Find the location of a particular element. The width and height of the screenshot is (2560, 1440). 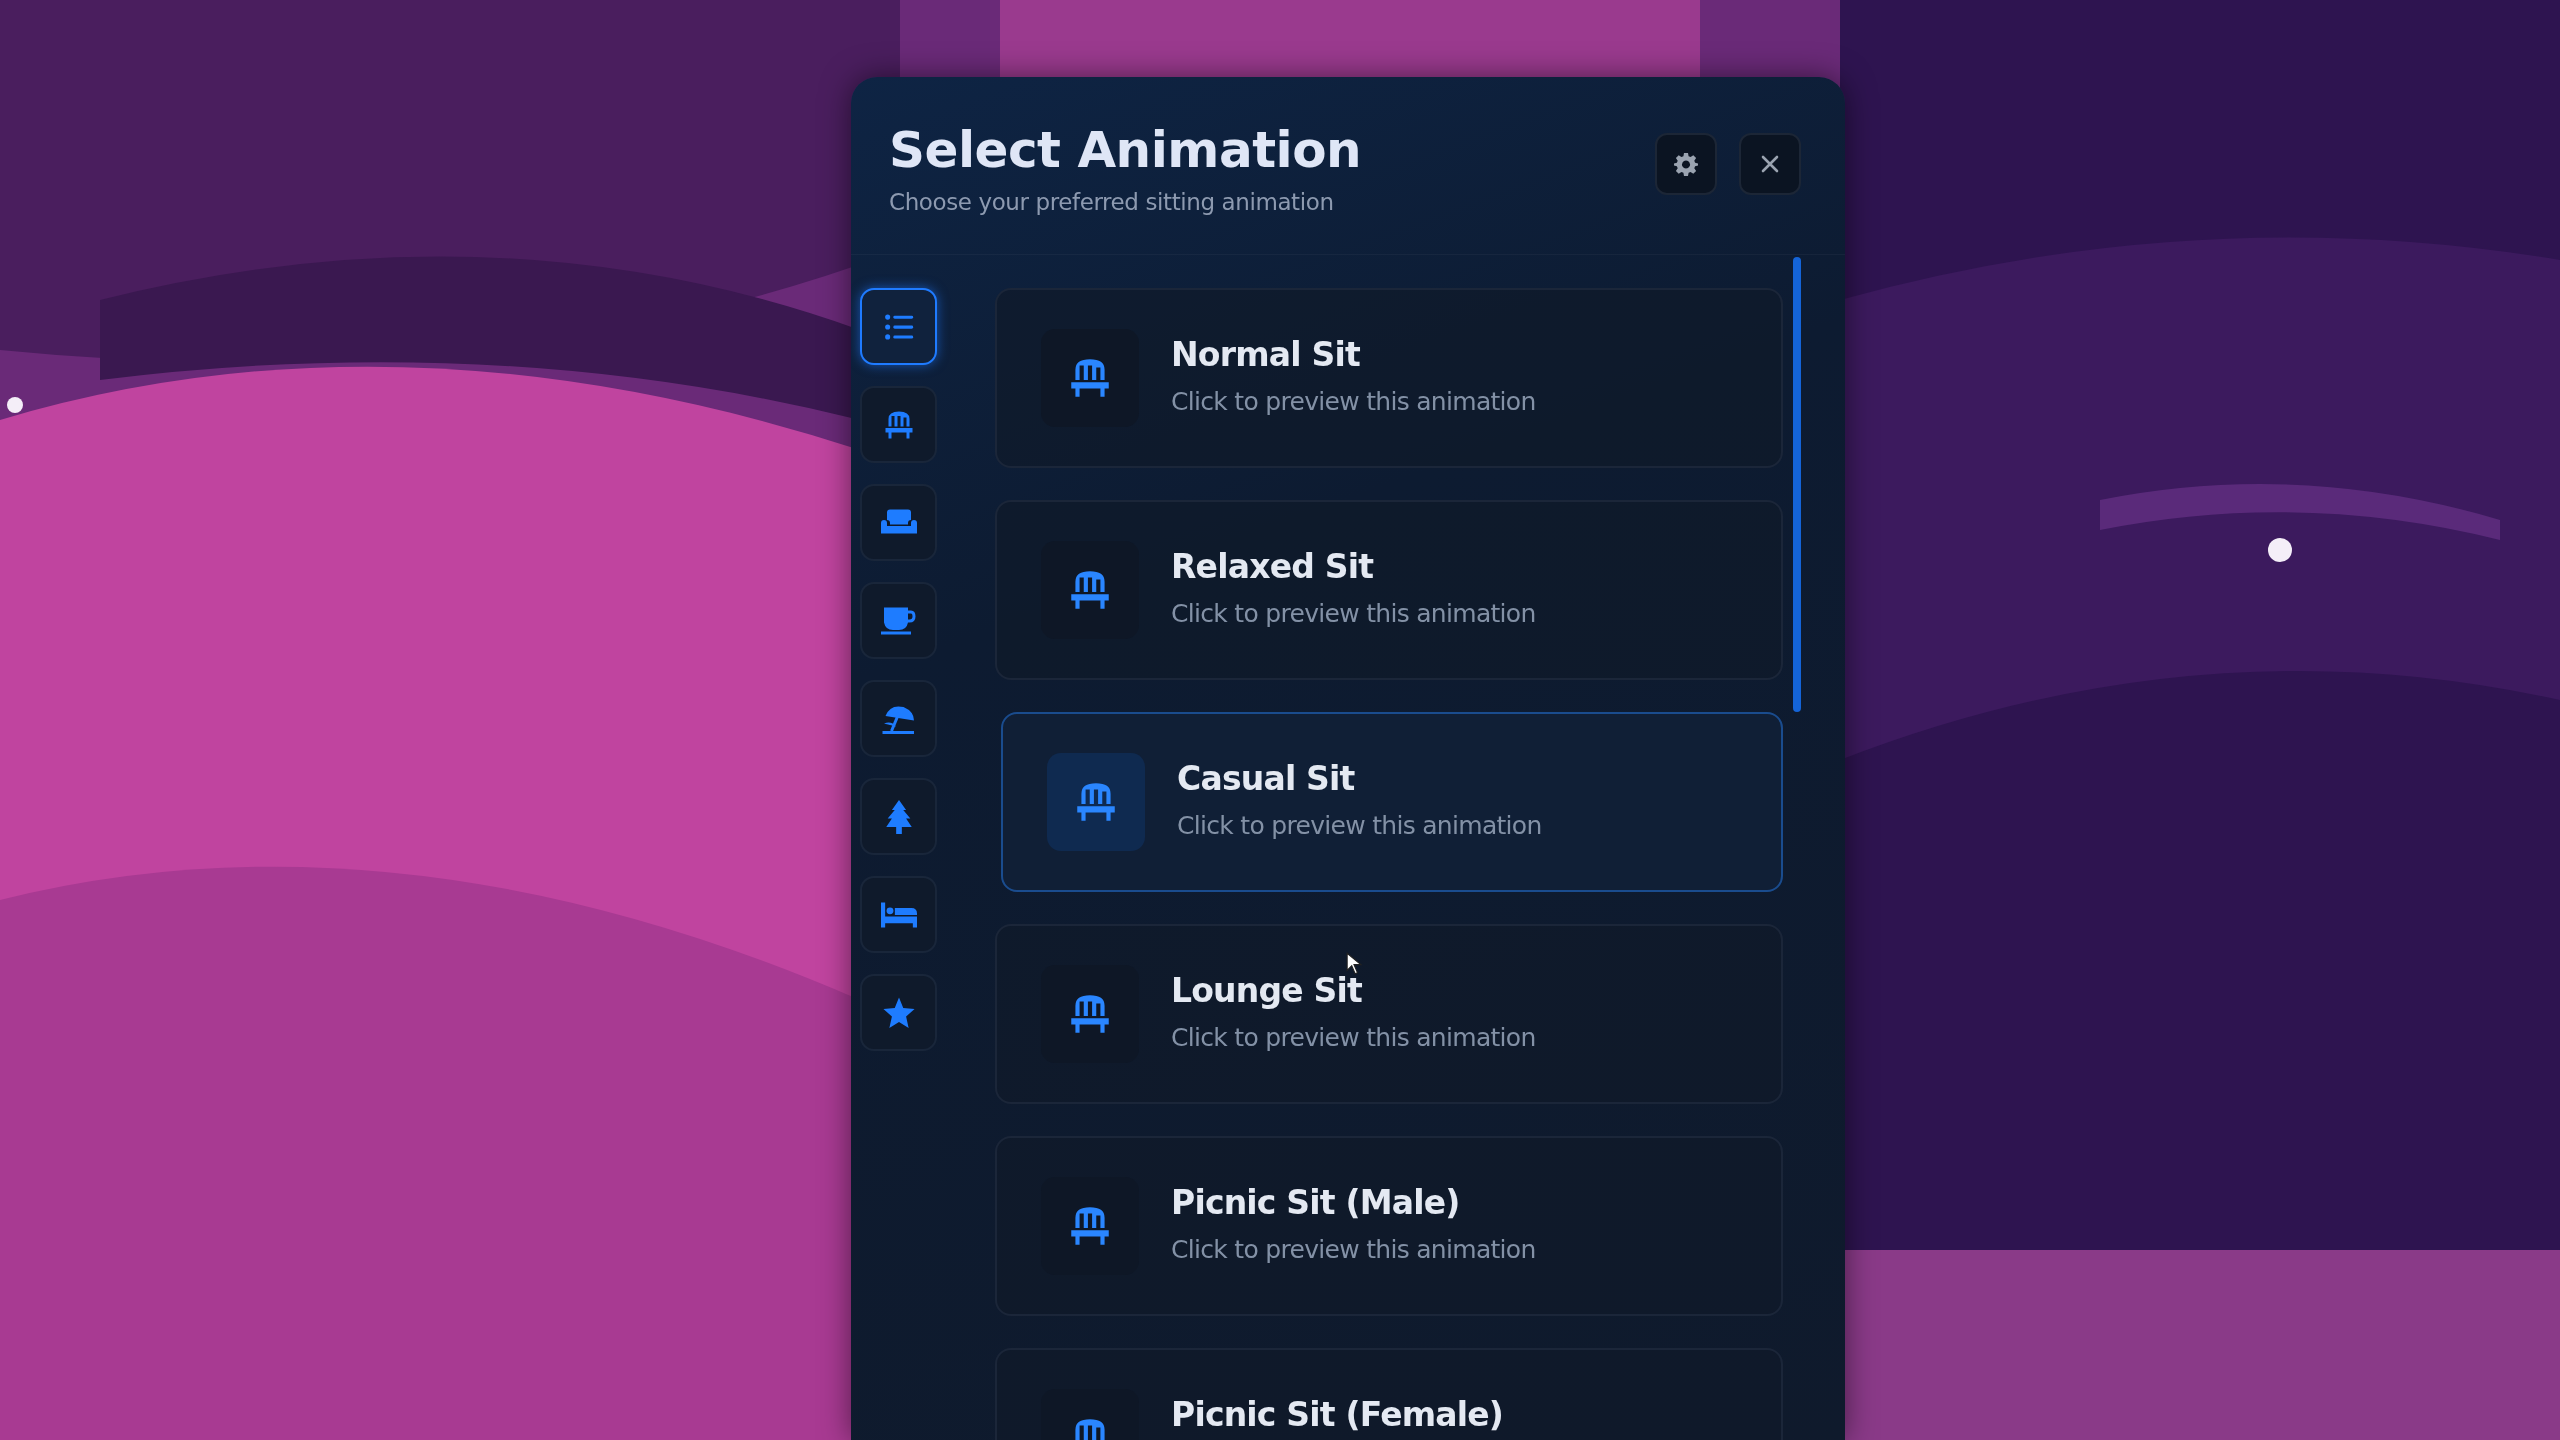

settings-icon is located at coordinates (1686, 164).